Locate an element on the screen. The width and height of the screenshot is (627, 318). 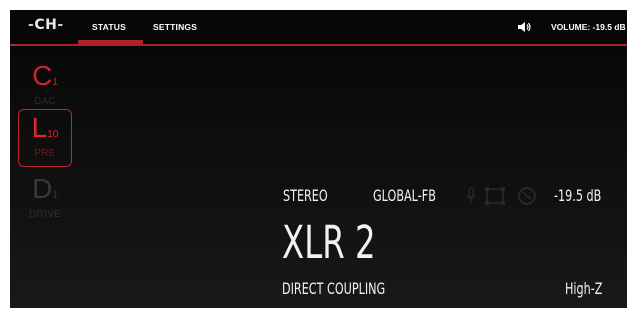
mode-label: DRIVE is located at coordinates (45, 214).